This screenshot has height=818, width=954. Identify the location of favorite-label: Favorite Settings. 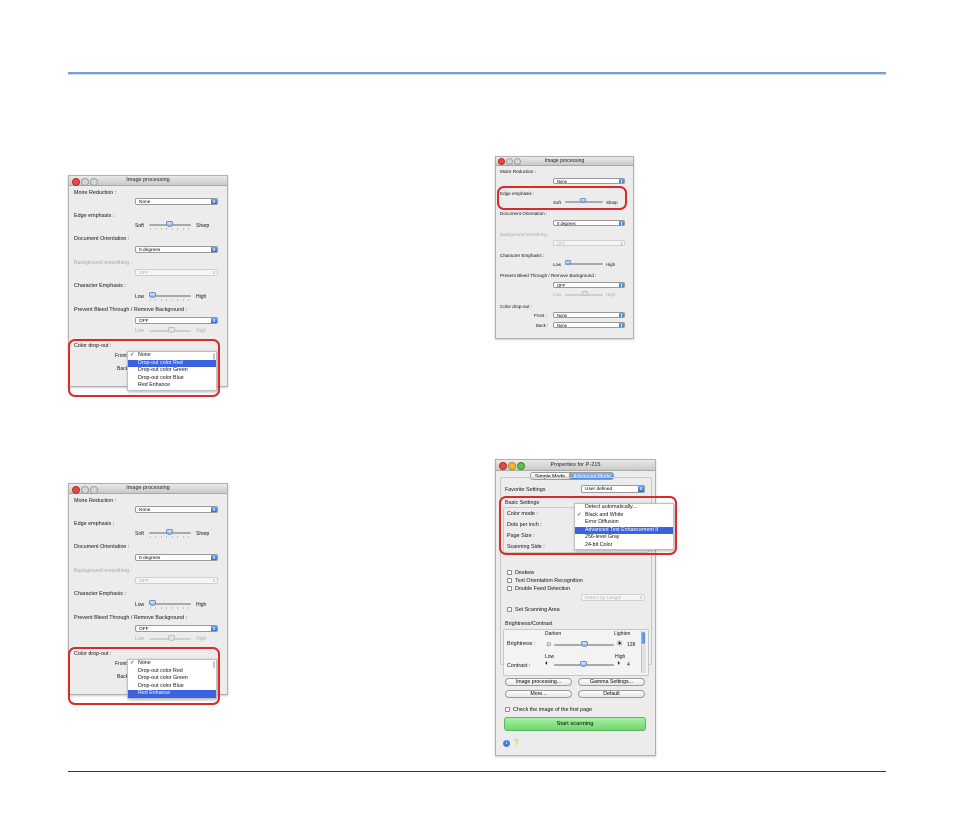
(525, 490).